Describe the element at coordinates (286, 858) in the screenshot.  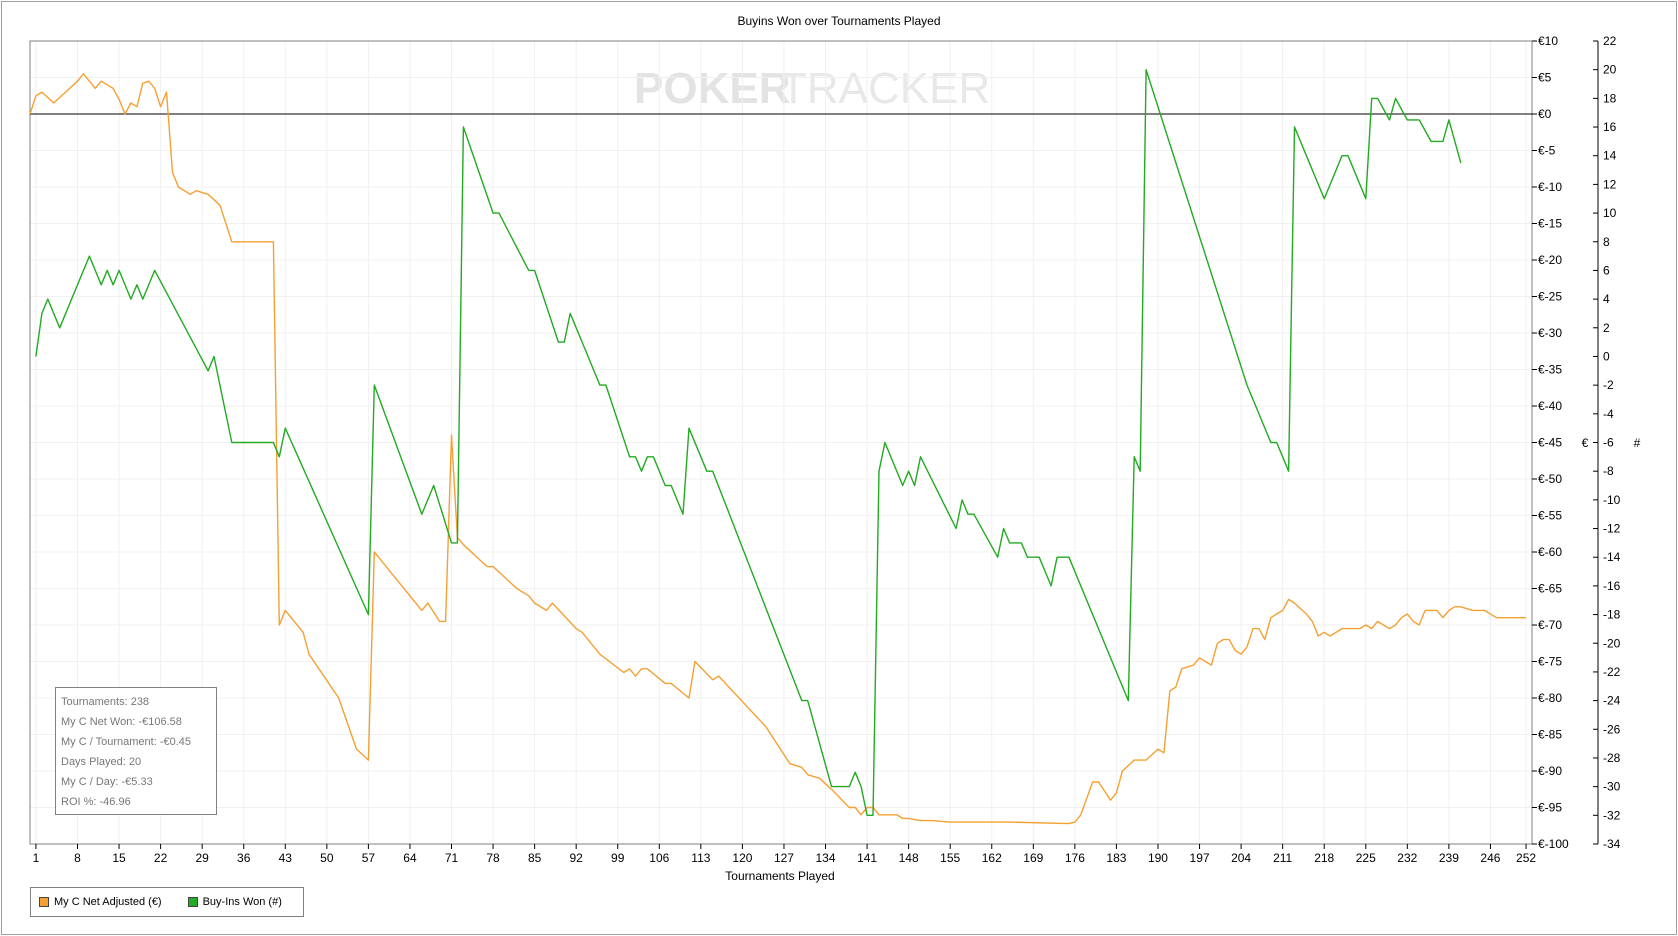
I see `x-tick-label: 43` at that location.